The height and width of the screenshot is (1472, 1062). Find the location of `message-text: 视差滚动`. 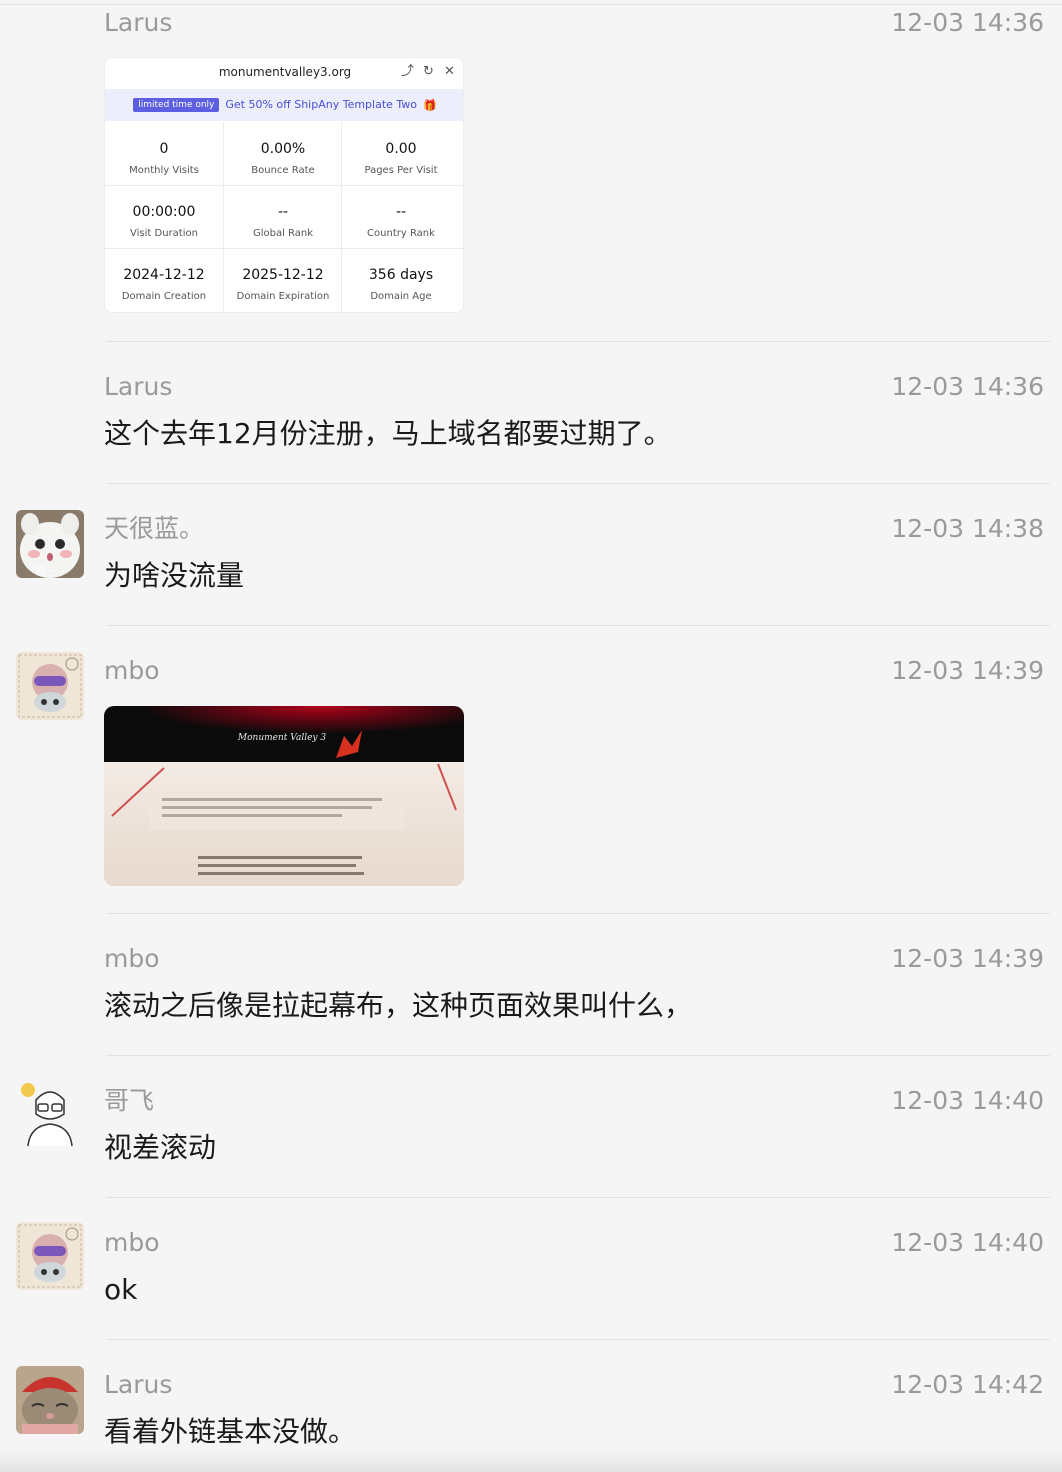

message-text: 视差滚动 is located at coordinates (160, 1148).